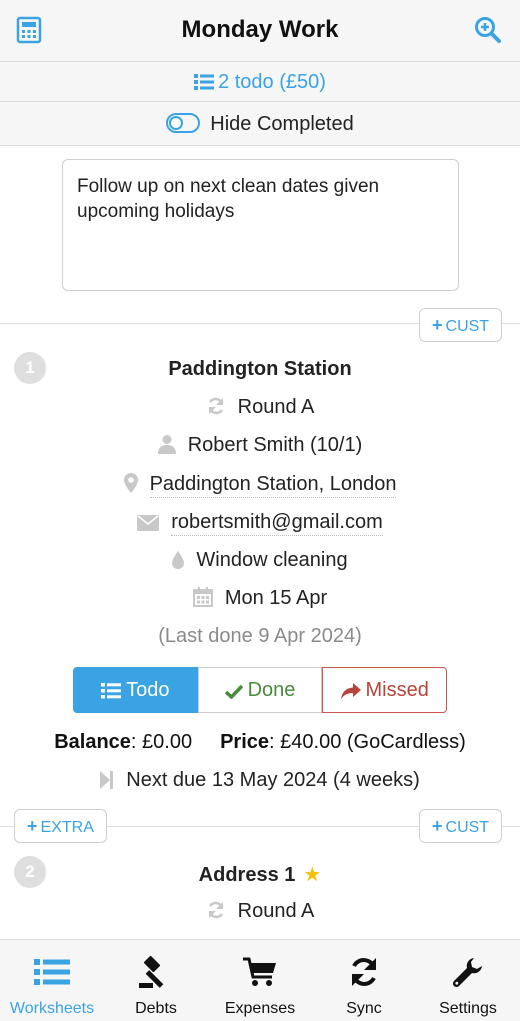 This screenshot has height=1021, width=520. What do you see at coordinates (260, 369) in the screenshot?
I see `job-name: Paddington Station` at bounding box center [260, 369].